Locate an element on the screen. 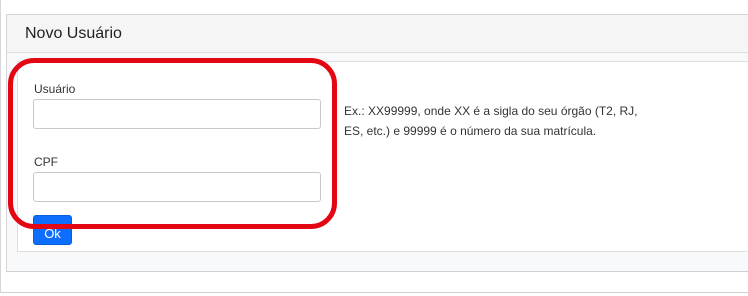  cpf-input is located at coordinates (177, 187).